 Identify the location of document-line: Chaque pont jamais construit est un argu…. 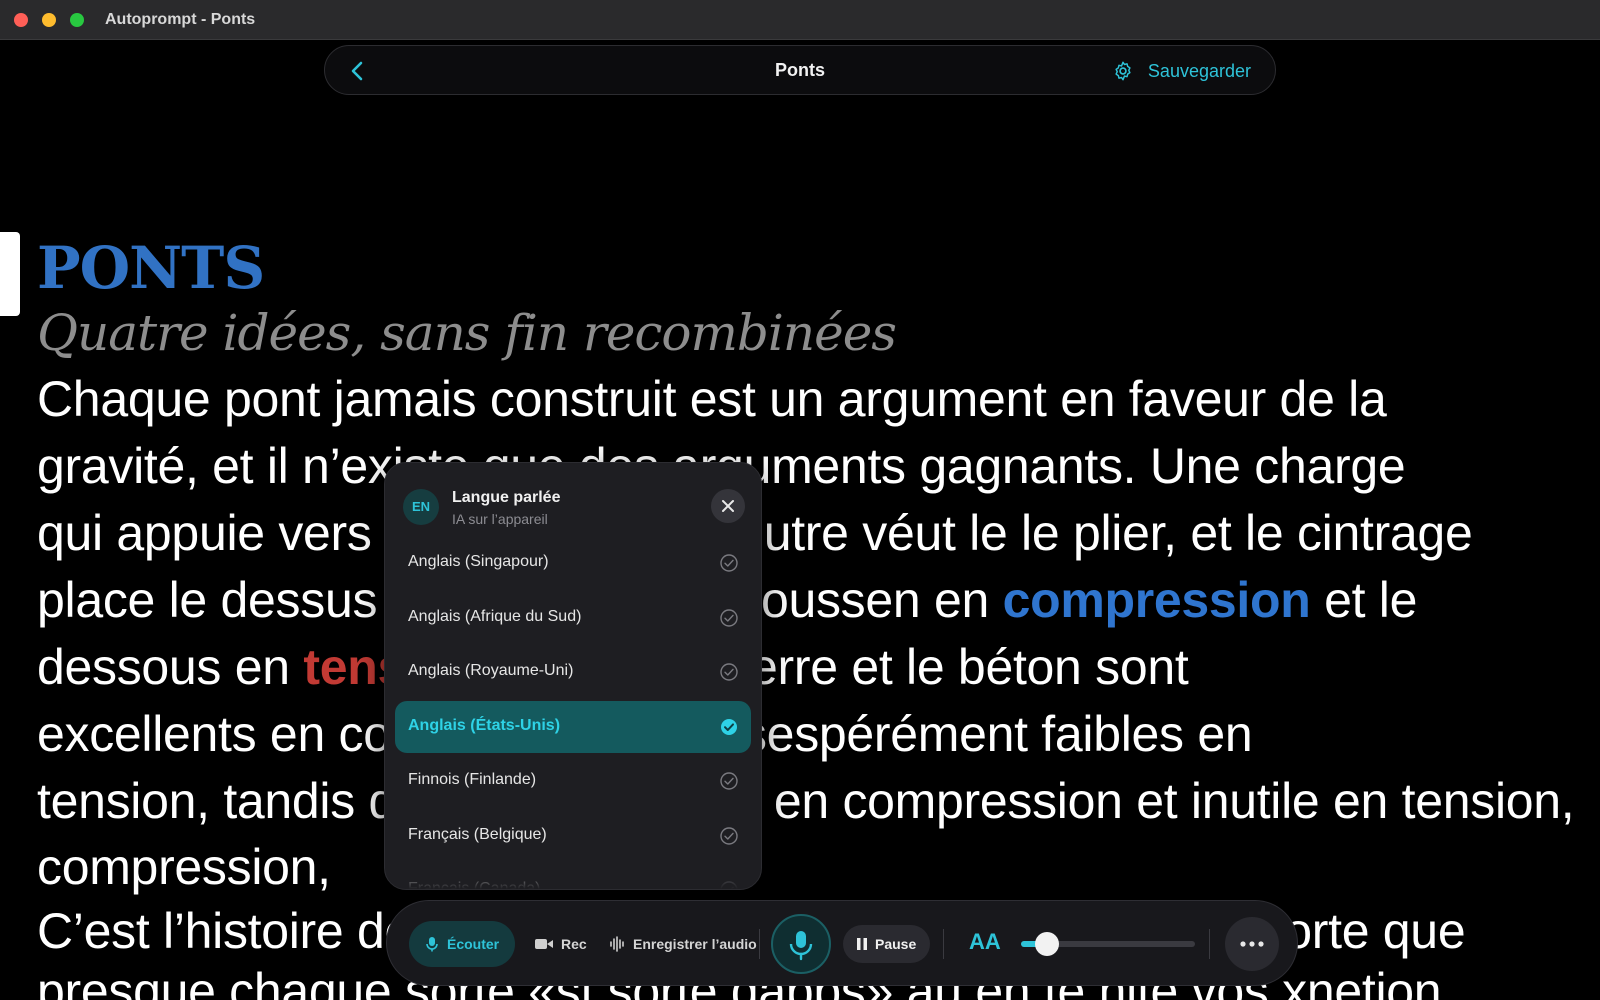
(712, 399).